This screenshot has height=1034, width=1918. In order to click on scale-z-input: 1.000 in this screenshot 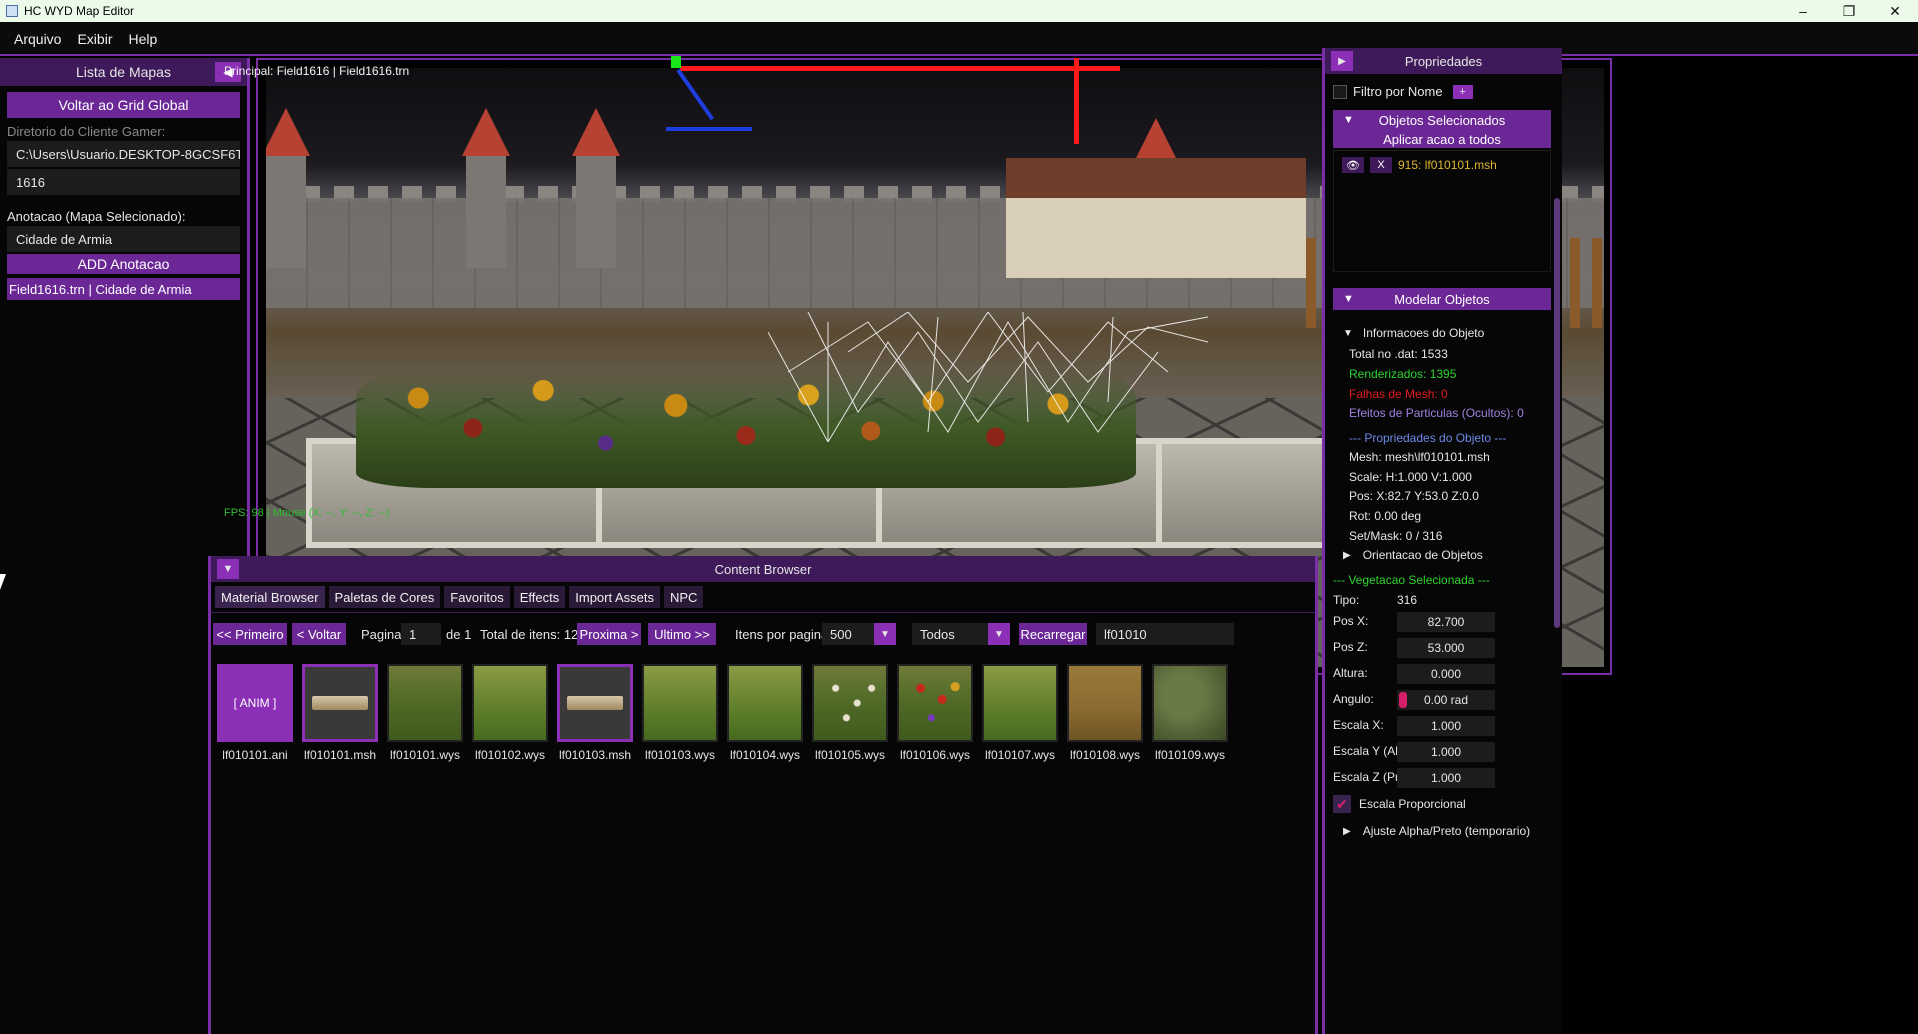, I will do `click(1446, 778)`.